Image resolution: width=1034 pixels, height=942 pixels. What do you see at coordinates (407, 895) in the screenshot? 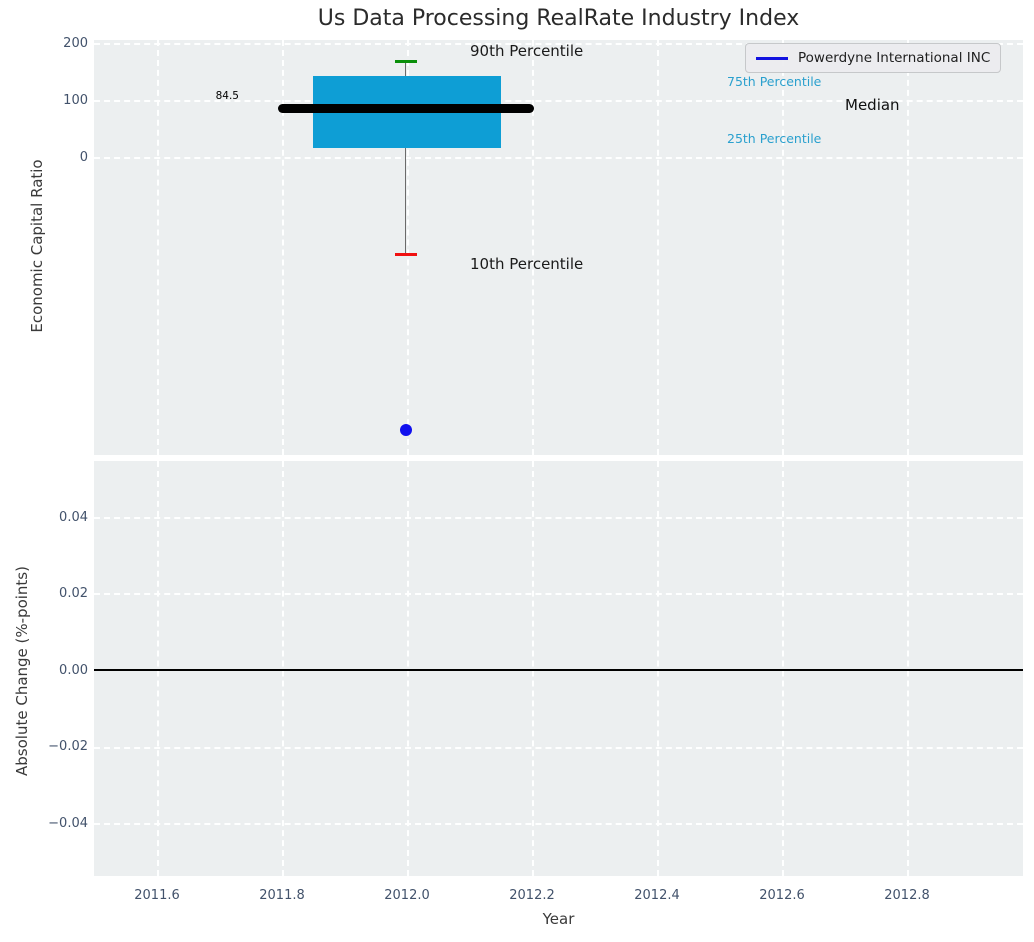
I see `xtick-2012-0: 2012.0` at bounding box center [407, 895].